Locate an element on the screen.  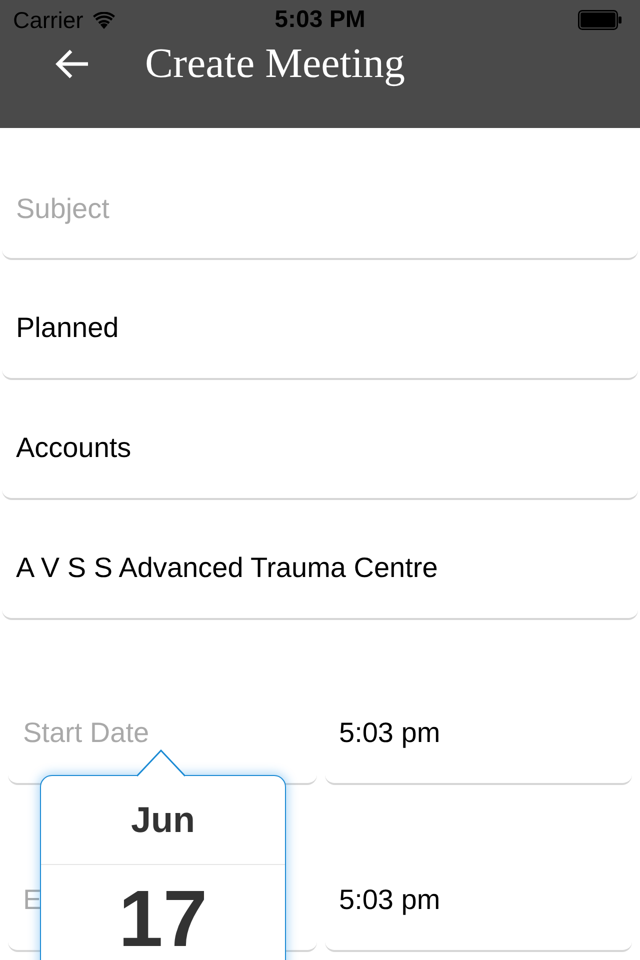
month-value: Jun is located at coordinates (162, 820).